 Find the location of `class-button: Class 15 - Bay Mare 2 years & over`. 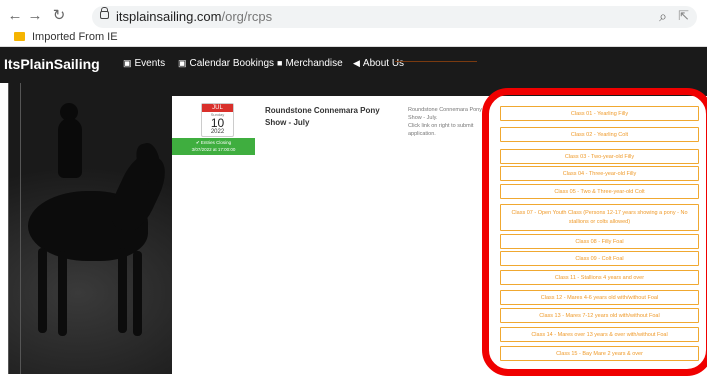

class-button: Class 15 - Bay Mare 2 years & over is located at coordinates (599, 353).